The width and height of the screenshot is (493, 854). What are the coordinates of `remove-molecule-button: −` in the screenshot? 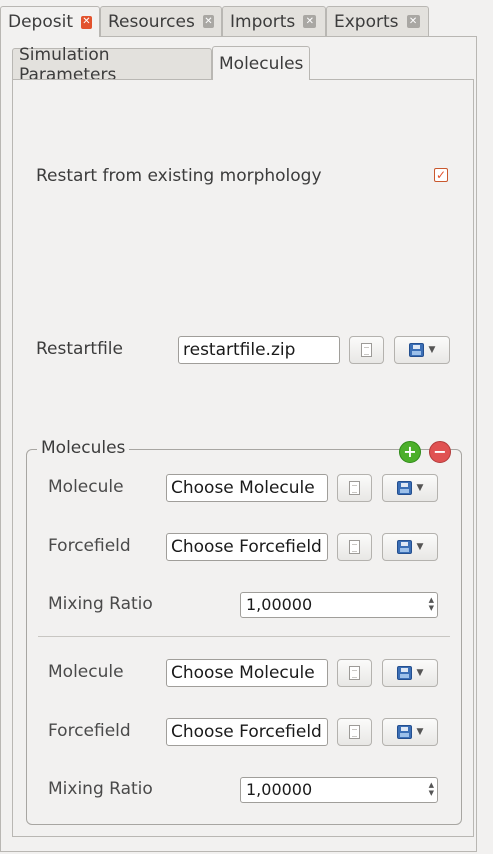 It's located at (440, 452).